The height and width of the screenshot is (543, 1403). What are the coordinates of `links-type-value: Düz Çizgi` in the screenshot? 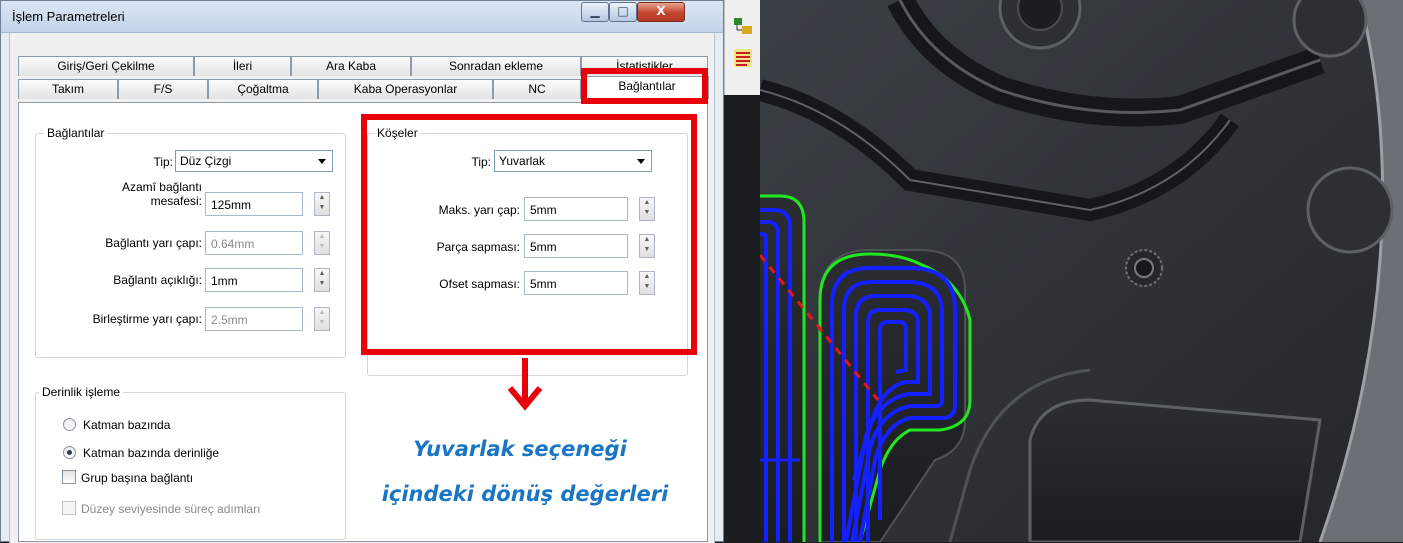 It's located at (206, 161).